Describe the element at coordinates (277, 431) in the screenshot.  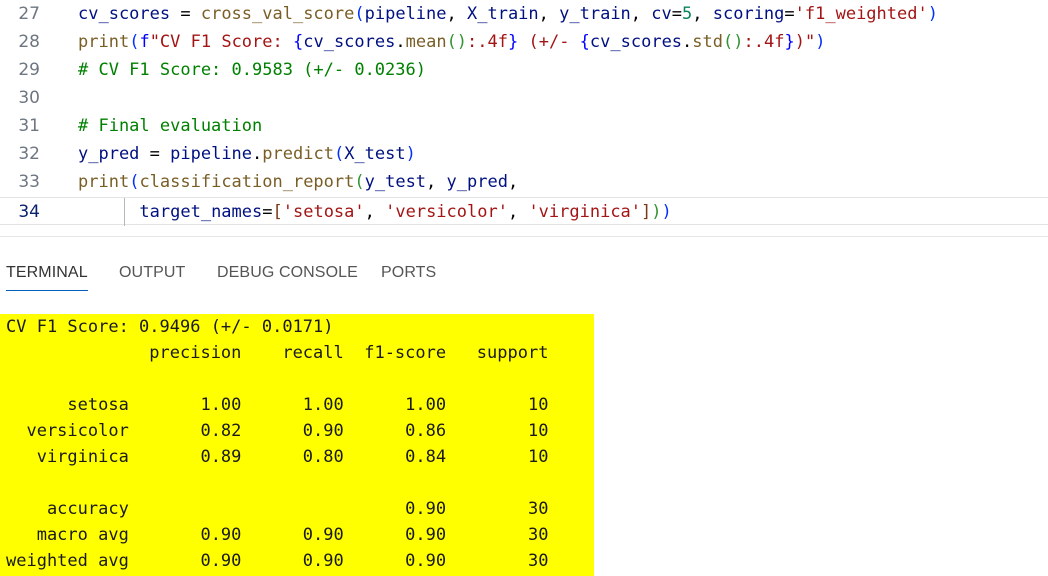
I see `terminal-line: versicolor 0.82 0.90 0.86 10` at that location.